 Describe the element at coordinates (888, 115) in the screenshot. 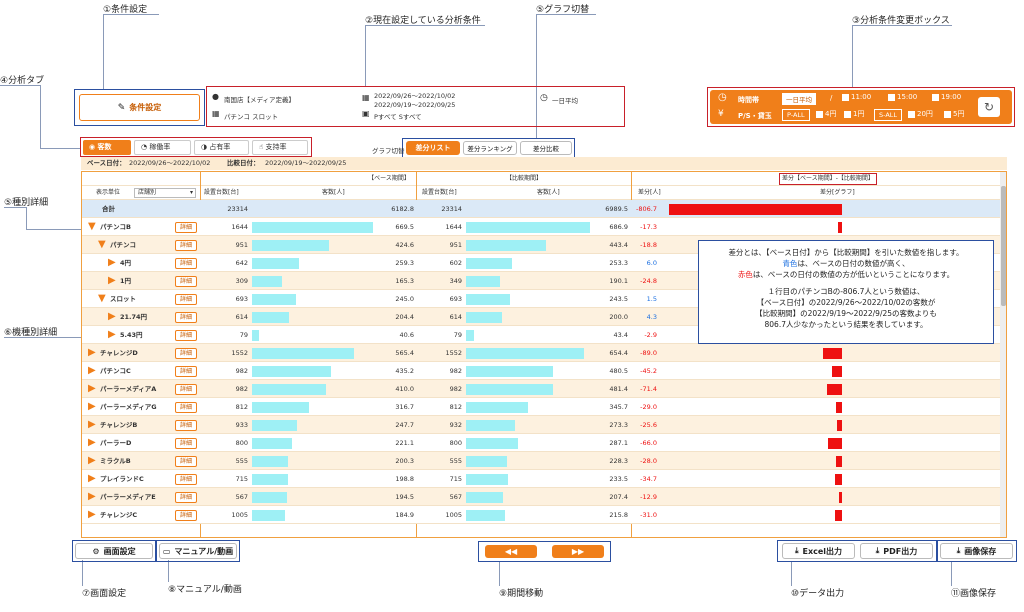

I see `ps-option-sall: S-ALL` at that location.